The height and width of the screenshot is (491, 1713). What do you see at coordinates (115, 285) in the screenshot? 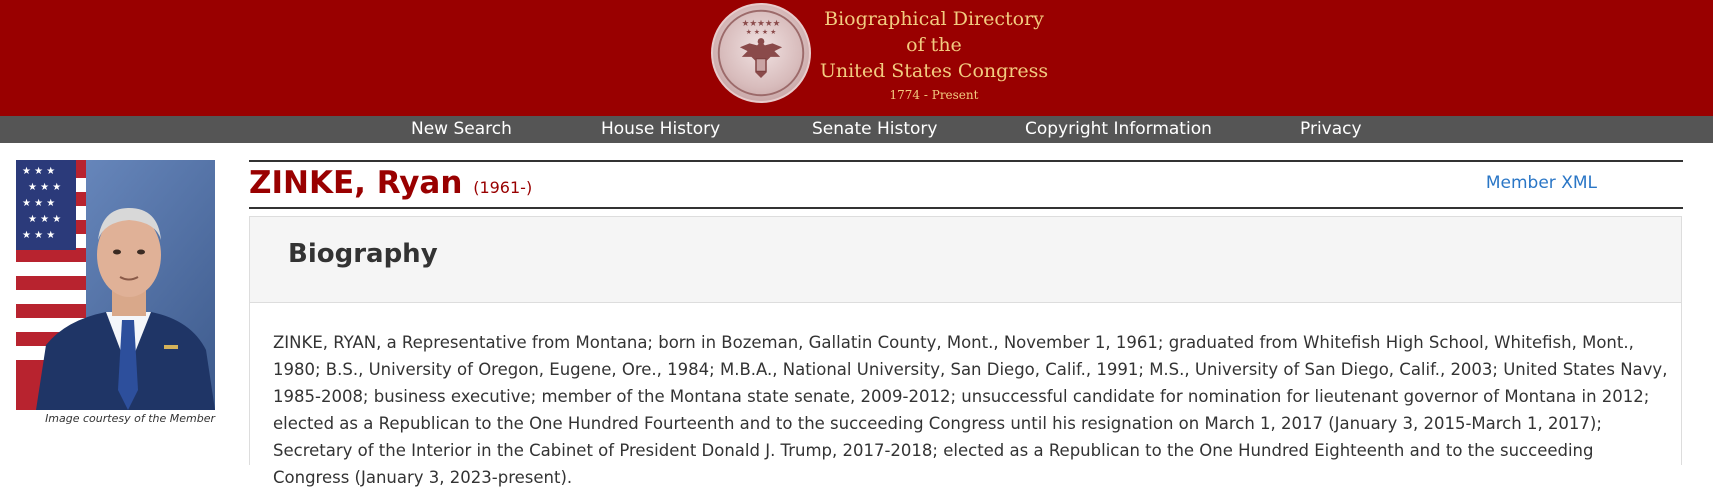
I see `member-photo: ★ ★ ★ ★ ★ ★ ★ ★ ★ ★ ★ ★ ★ ★ ★` at bounding box center [115, 285].